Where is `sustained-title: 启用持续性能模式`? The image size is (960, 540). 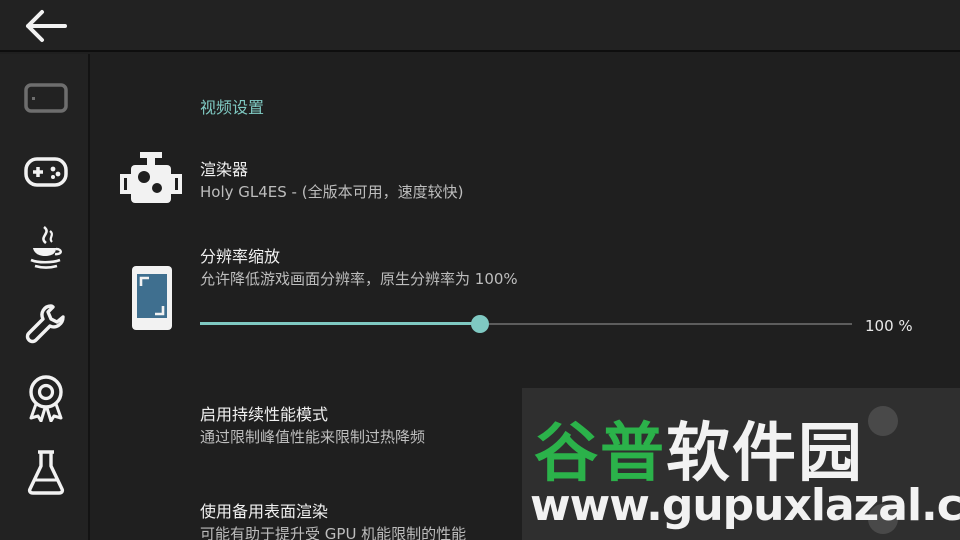 sustained-title: 启用持续性能模式 is located at coordinates (264, 414).